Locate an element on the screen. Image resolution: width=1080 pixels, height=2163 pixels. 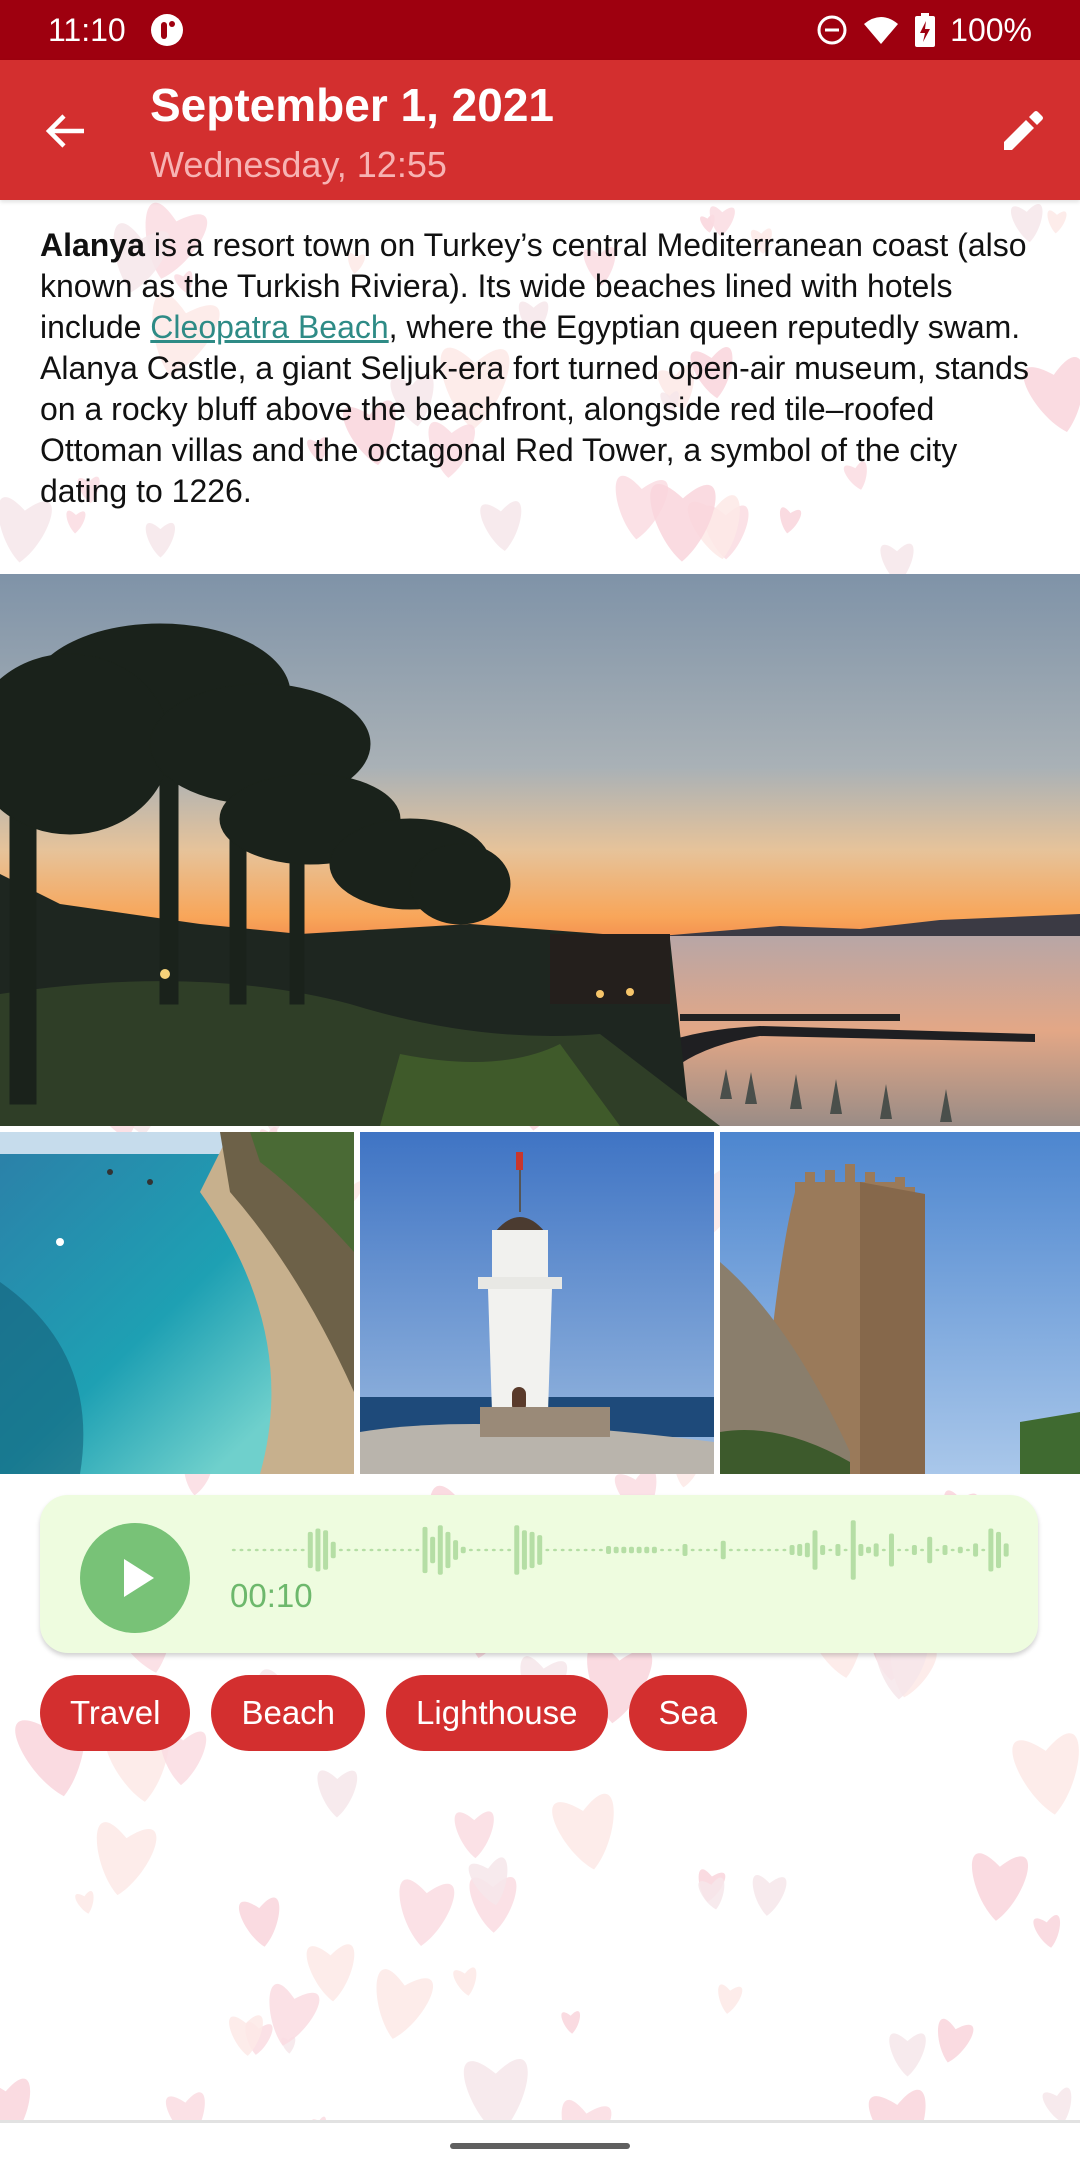
battery-charging-icon is located at coordinates (925, 30).